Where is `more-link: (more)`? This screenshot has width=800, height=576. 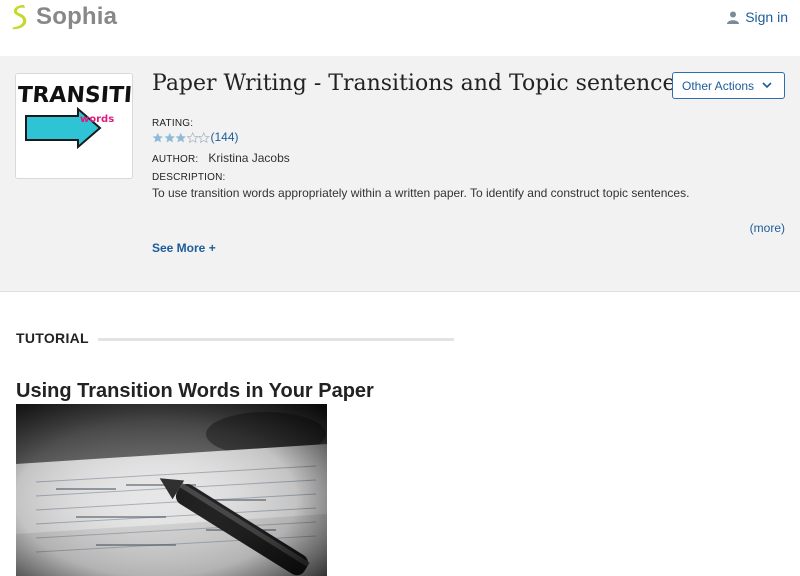 more-link: (more) is located at coordinates (767, 228).